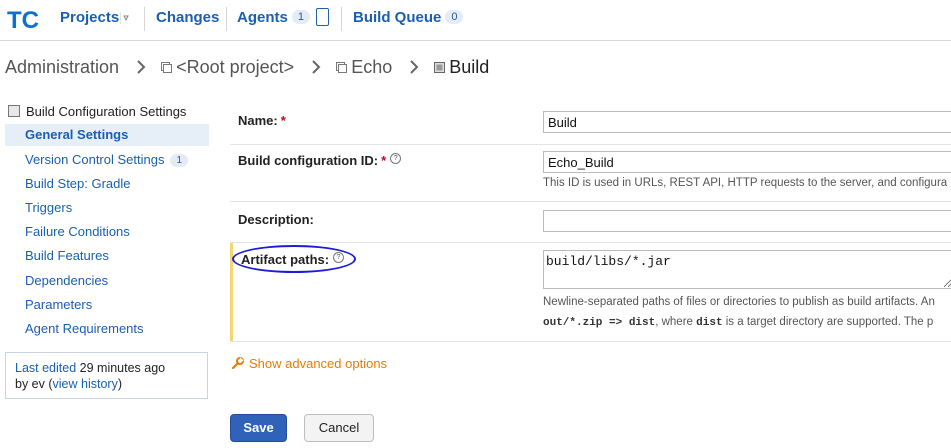 This screenshot has width=951, height=448. What do you see at coordinates (126, 18) in the screenshot?
I see `projects-dropdown-icon` at bounding box center [126, 18].